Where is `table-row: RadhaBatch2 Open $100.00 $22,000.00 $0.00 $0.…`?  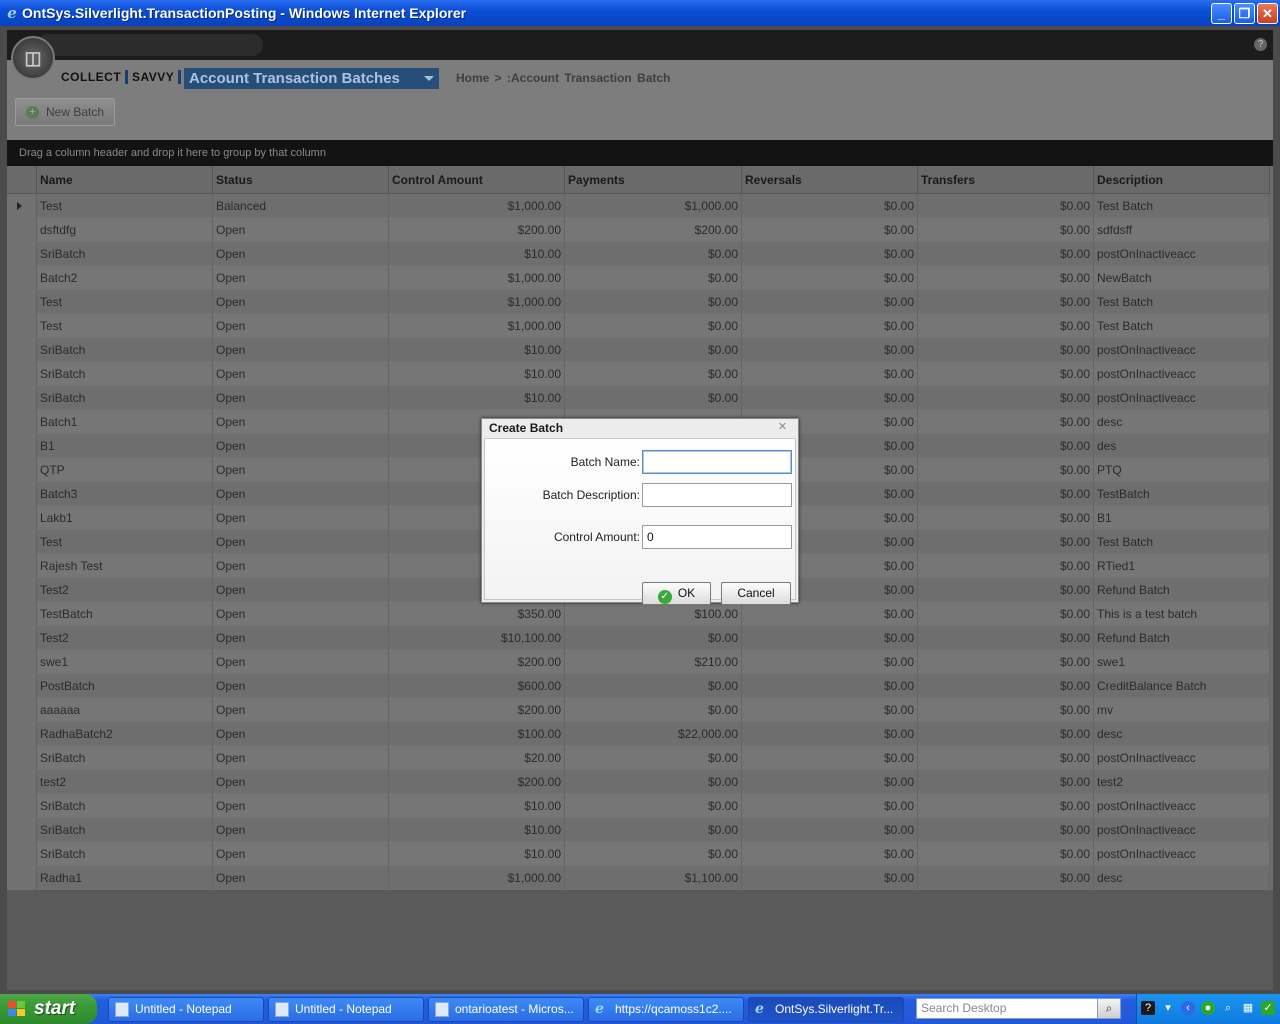 table-row: RadhaBatch2 Open $100.00 $22,000.00 $0.00 $0.… is located at coordinates (638, 734).